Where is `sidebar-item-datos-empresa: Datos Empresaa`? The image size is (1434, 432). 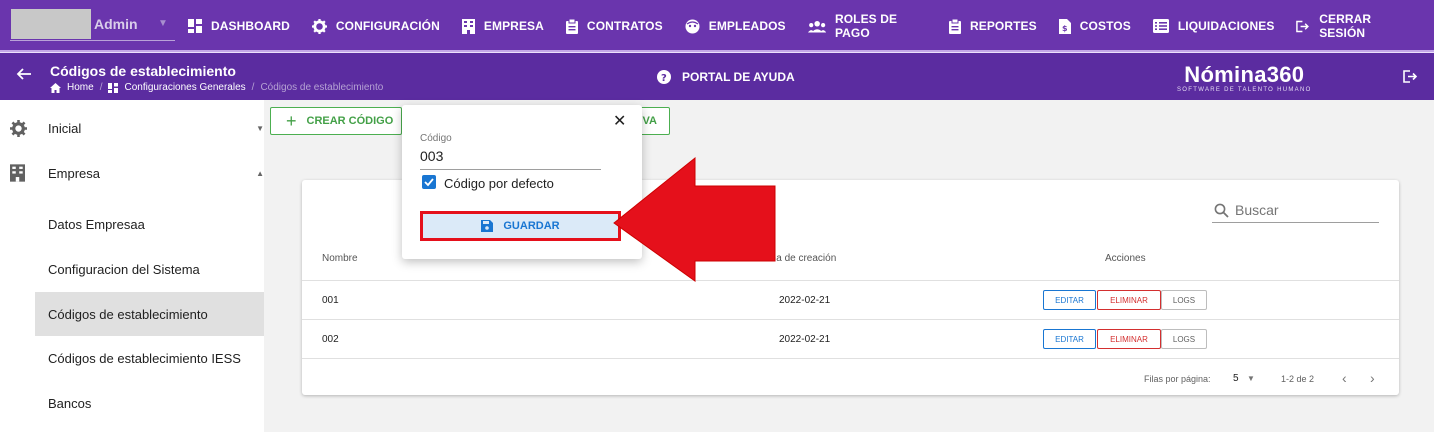 sidebar-item-datos-empresa: Datos Empresaa is located at coordinates (132, 224).